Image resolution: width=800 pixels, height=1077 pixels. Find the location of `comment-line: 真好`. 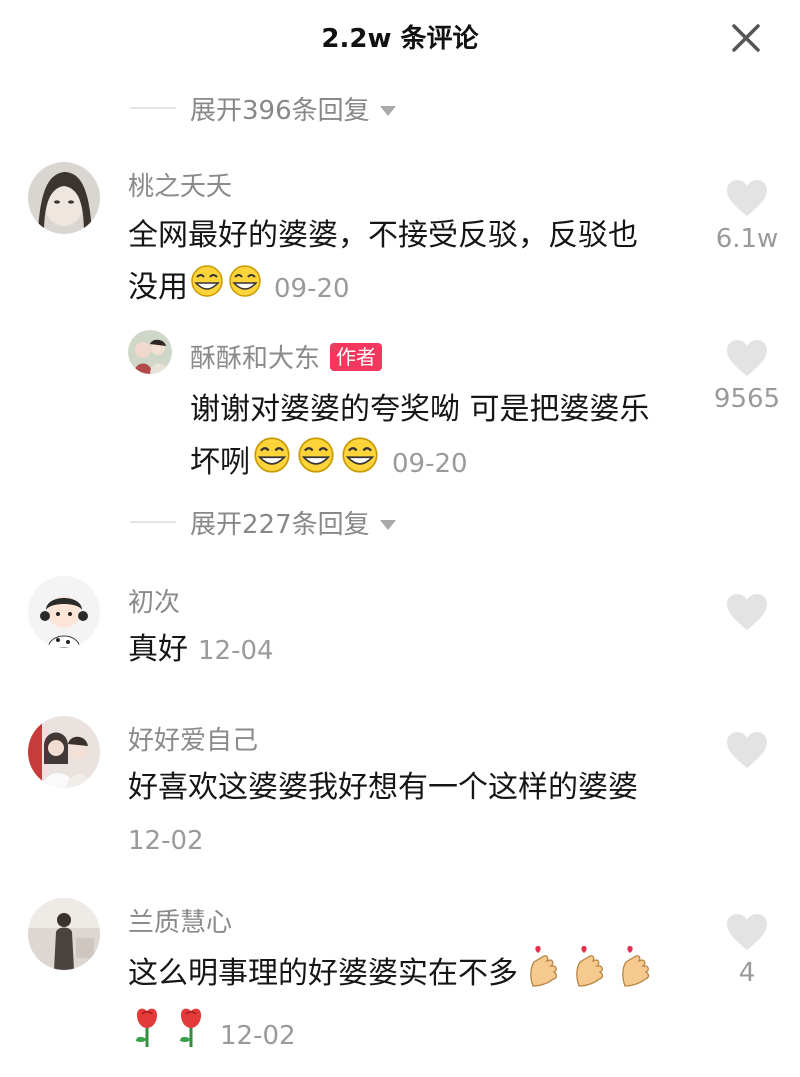

comment-line: 真好 is located at coordinates (158, 649).